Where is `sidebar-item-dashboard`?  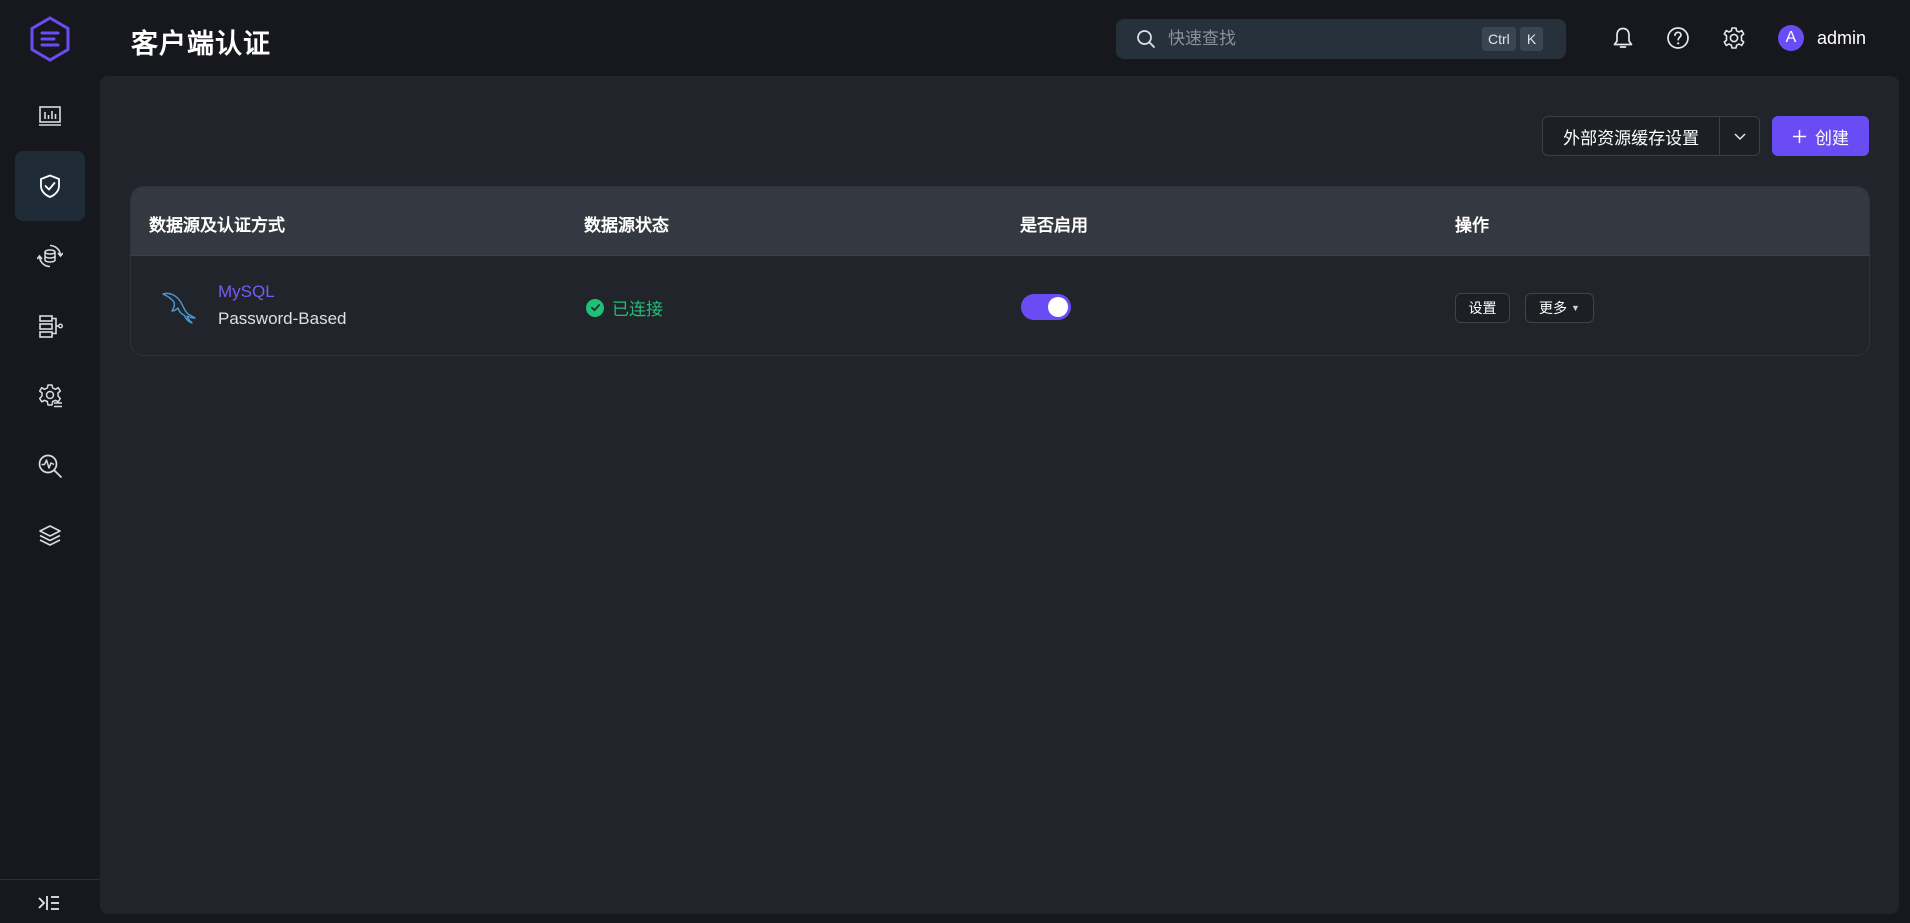
sidebar-item-dashboard is located at coordinates (50, 116).